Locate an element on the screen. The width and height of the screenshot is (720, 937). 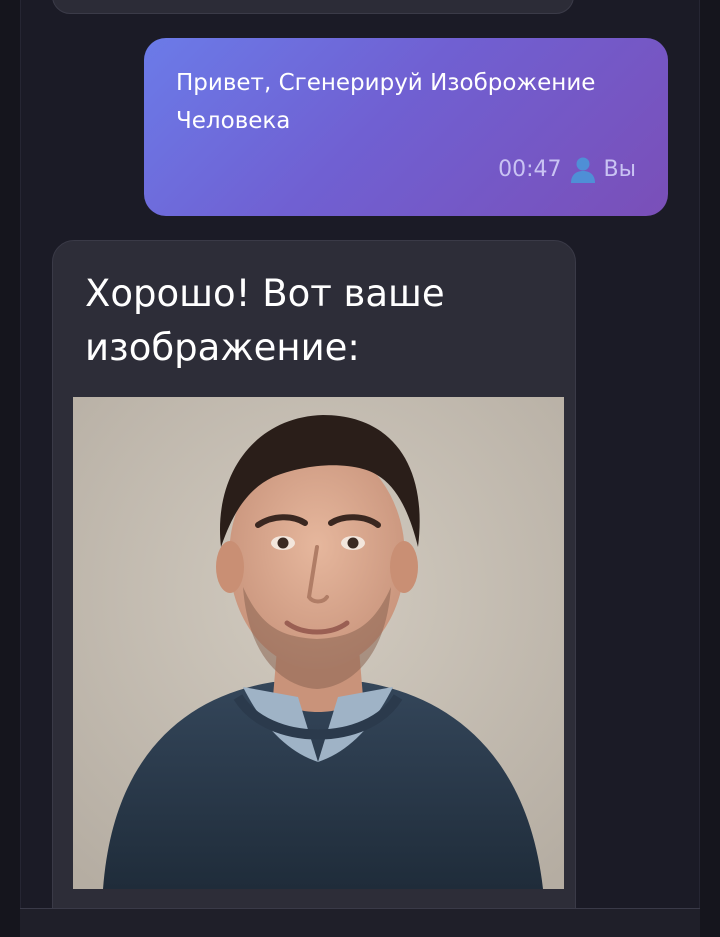
user-message-text: Привет, Сгенерируй Изоброжение Человека is located at coordinates (386, 102).